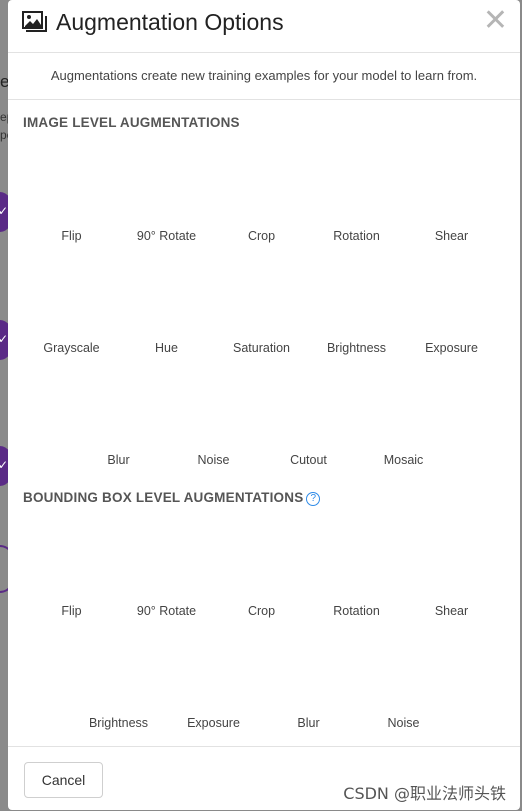 This screenshot has height=811, width=522. What do you see at coordinates (34, 21) in the screenshot?
I see `image-gallery-icon` at bounding box center [34, 21].